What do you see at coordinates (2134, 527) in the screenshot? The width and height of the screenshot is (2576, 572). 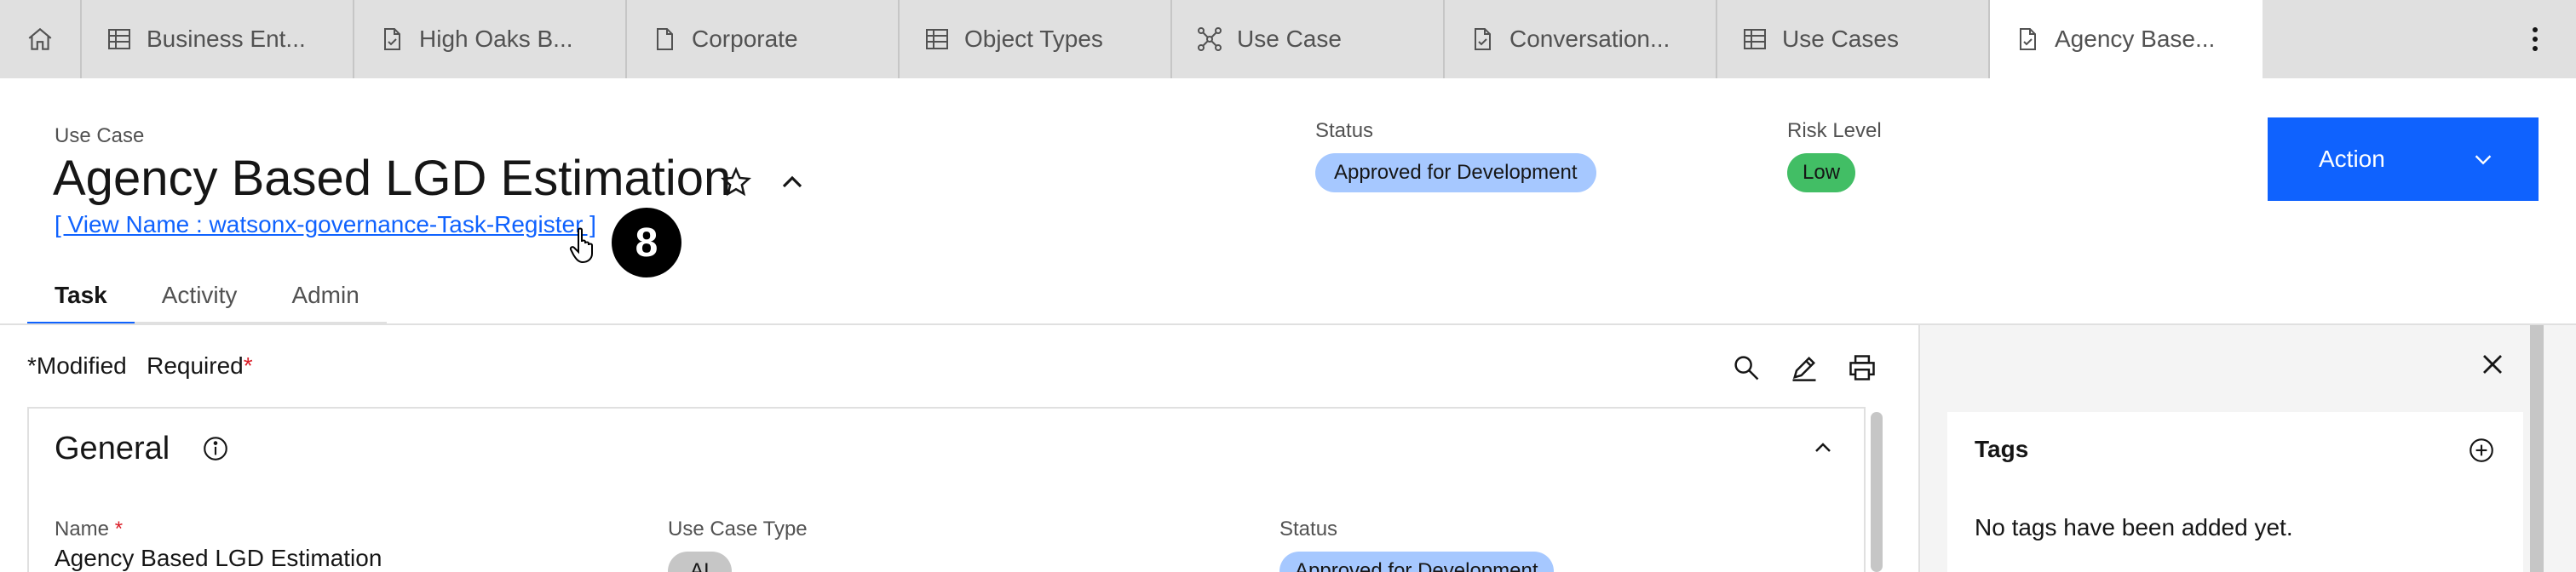 I see `tags-empty-message: No tags have been added yet.` at bounding box center [2134, 527].